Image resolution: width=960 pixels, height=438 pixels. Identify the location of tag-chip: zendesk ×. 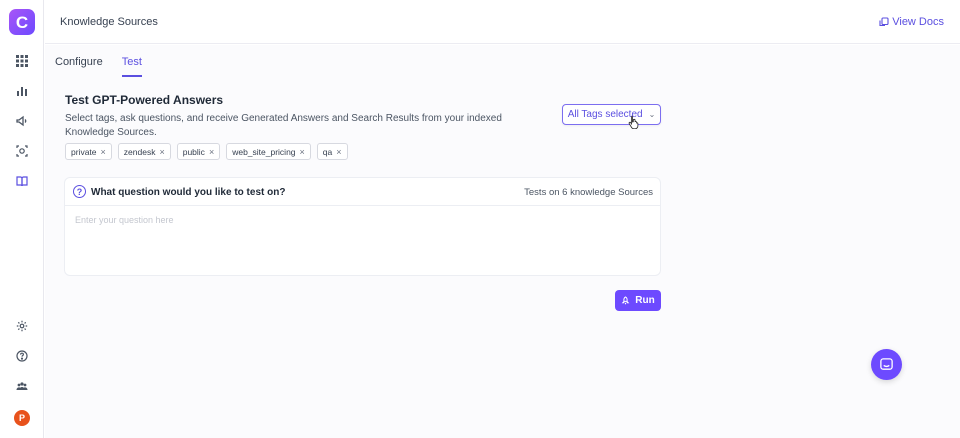
(144, 151).